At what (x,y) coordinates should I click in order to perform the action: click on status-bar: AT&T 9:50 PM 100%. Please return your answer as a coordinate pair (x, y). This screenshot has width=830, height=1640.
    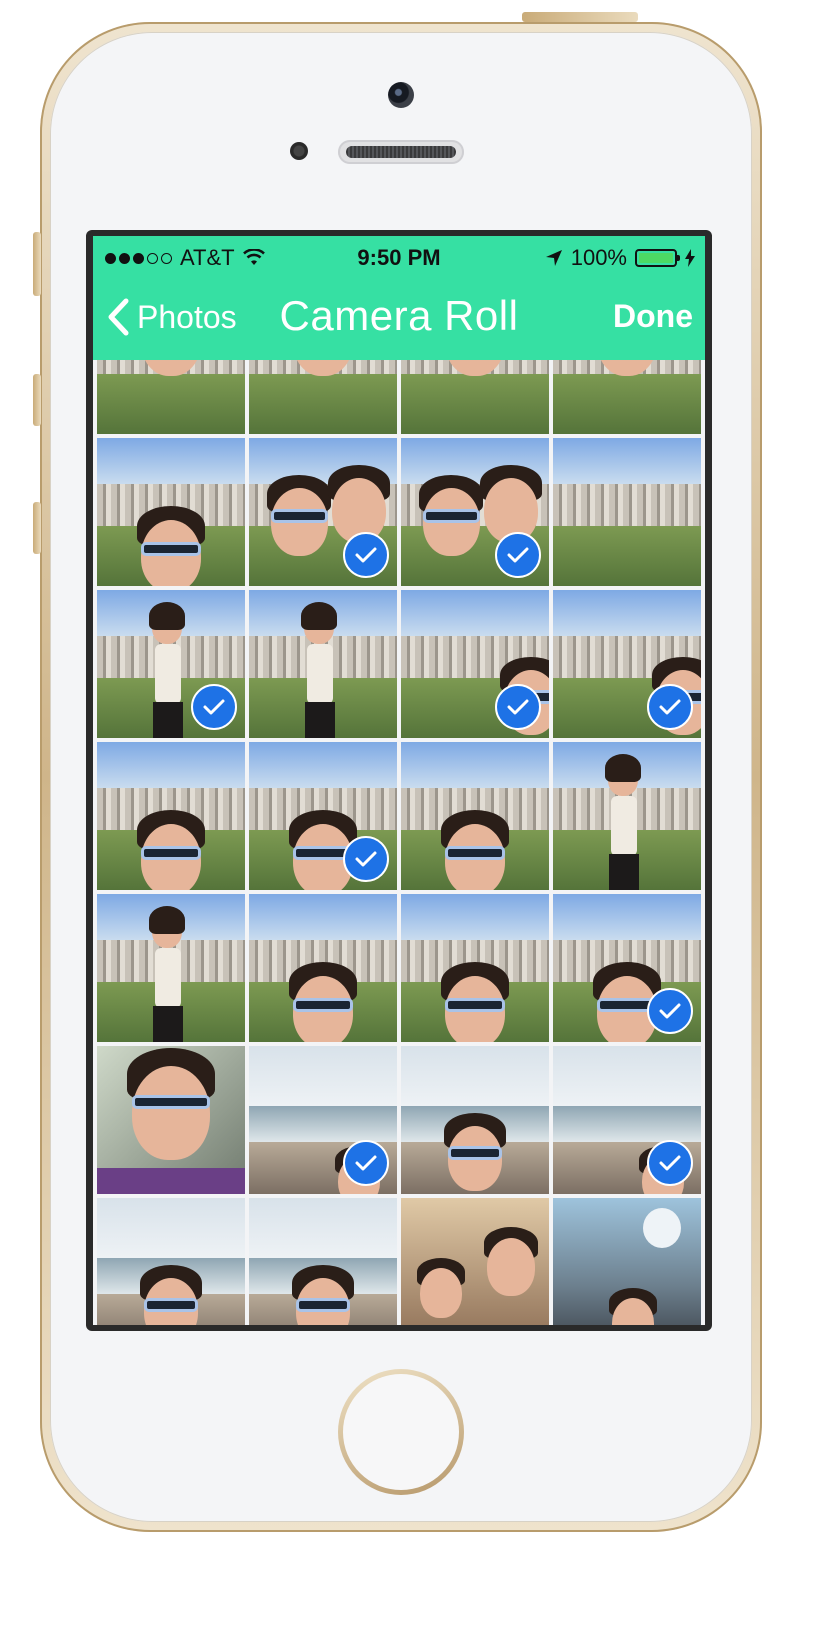
    Looking at the image, I should click on (399, 256).